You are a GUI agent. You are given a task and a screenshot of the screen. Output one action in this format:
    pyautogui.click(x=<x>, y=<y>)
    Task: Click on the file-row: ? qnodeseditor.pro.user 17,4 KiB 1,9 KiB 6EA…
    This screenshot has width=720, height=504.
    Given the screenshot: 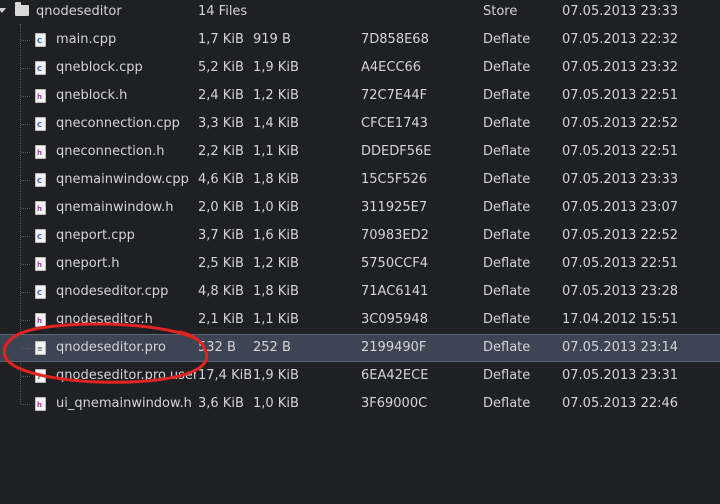 What is the action you would take?
    pyautogui.click(x=360, y=376)
    